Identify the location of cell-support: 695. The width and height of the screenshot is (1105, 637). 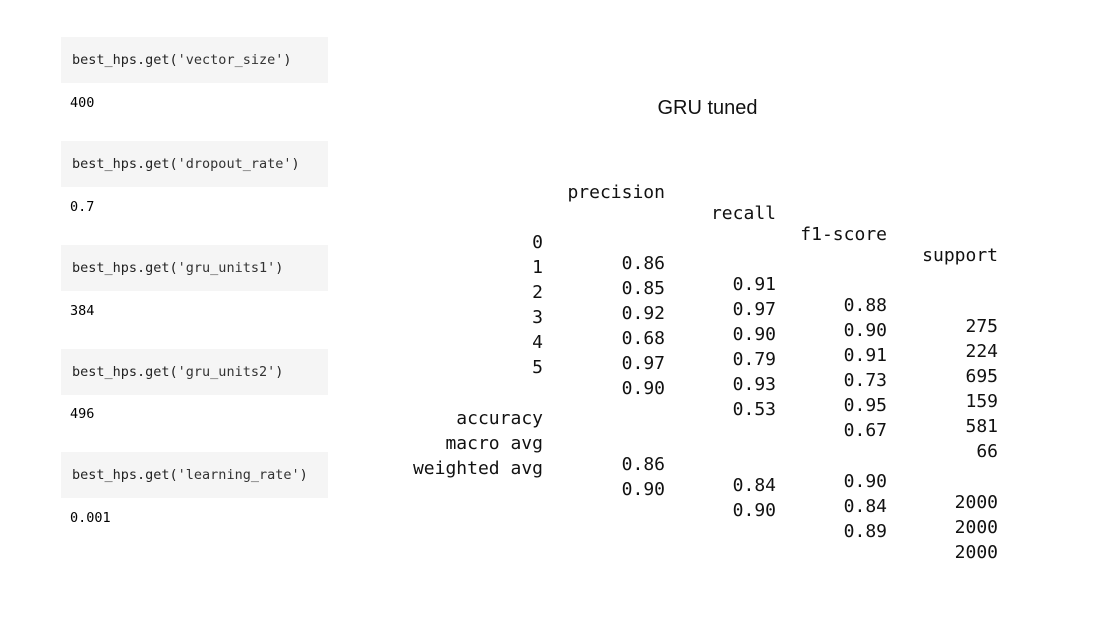
(981, 376).